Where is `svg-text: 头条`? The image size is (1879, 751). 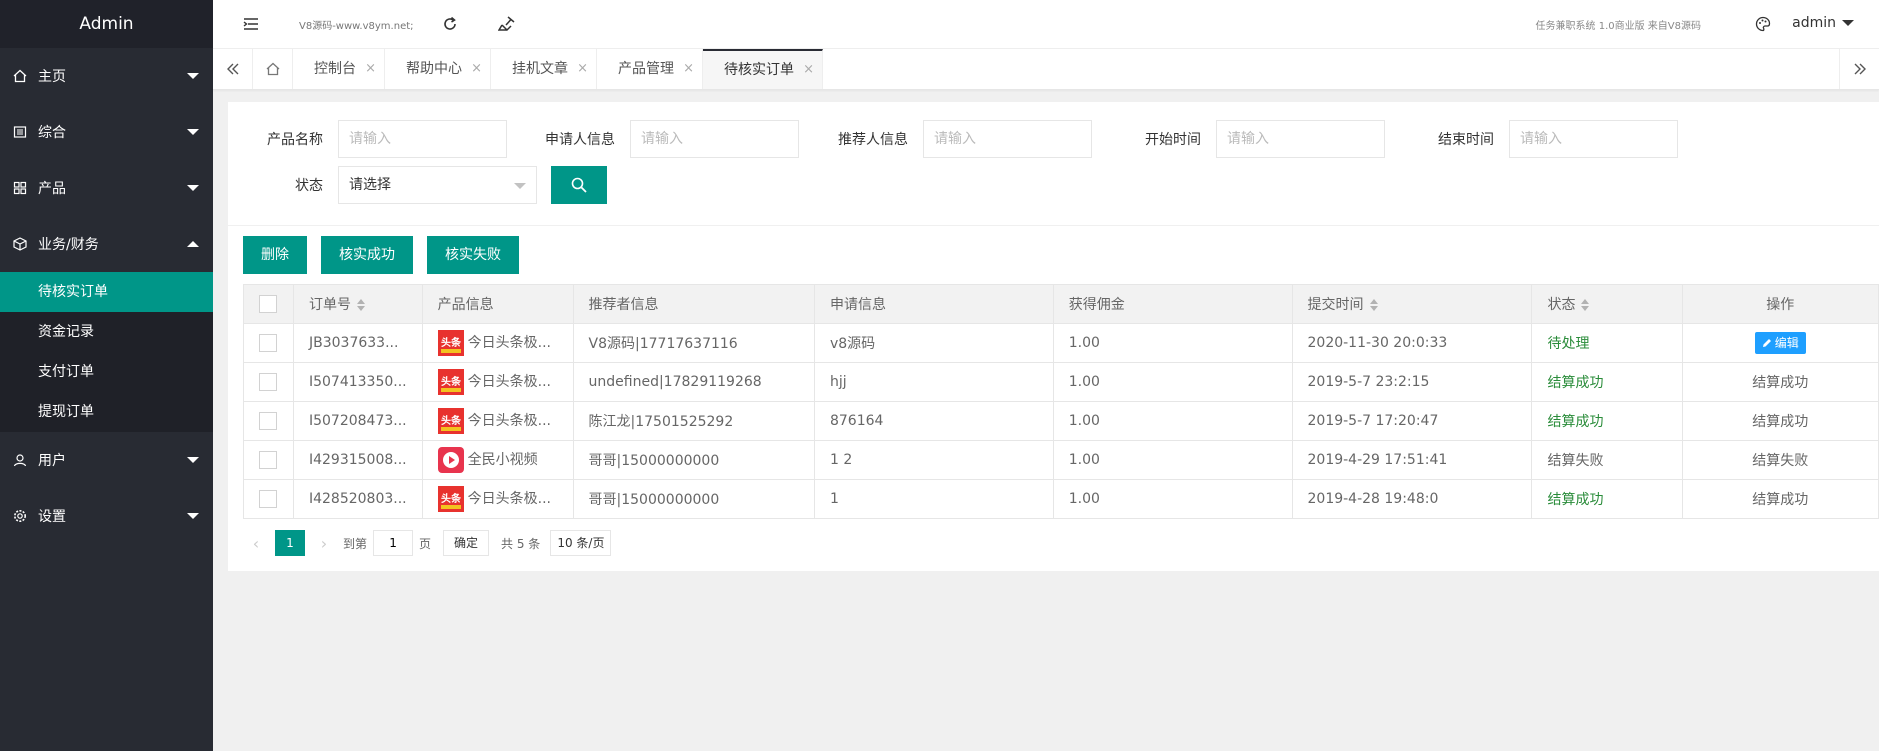
svg-text: 头条 is located at coordinates (451, 498).